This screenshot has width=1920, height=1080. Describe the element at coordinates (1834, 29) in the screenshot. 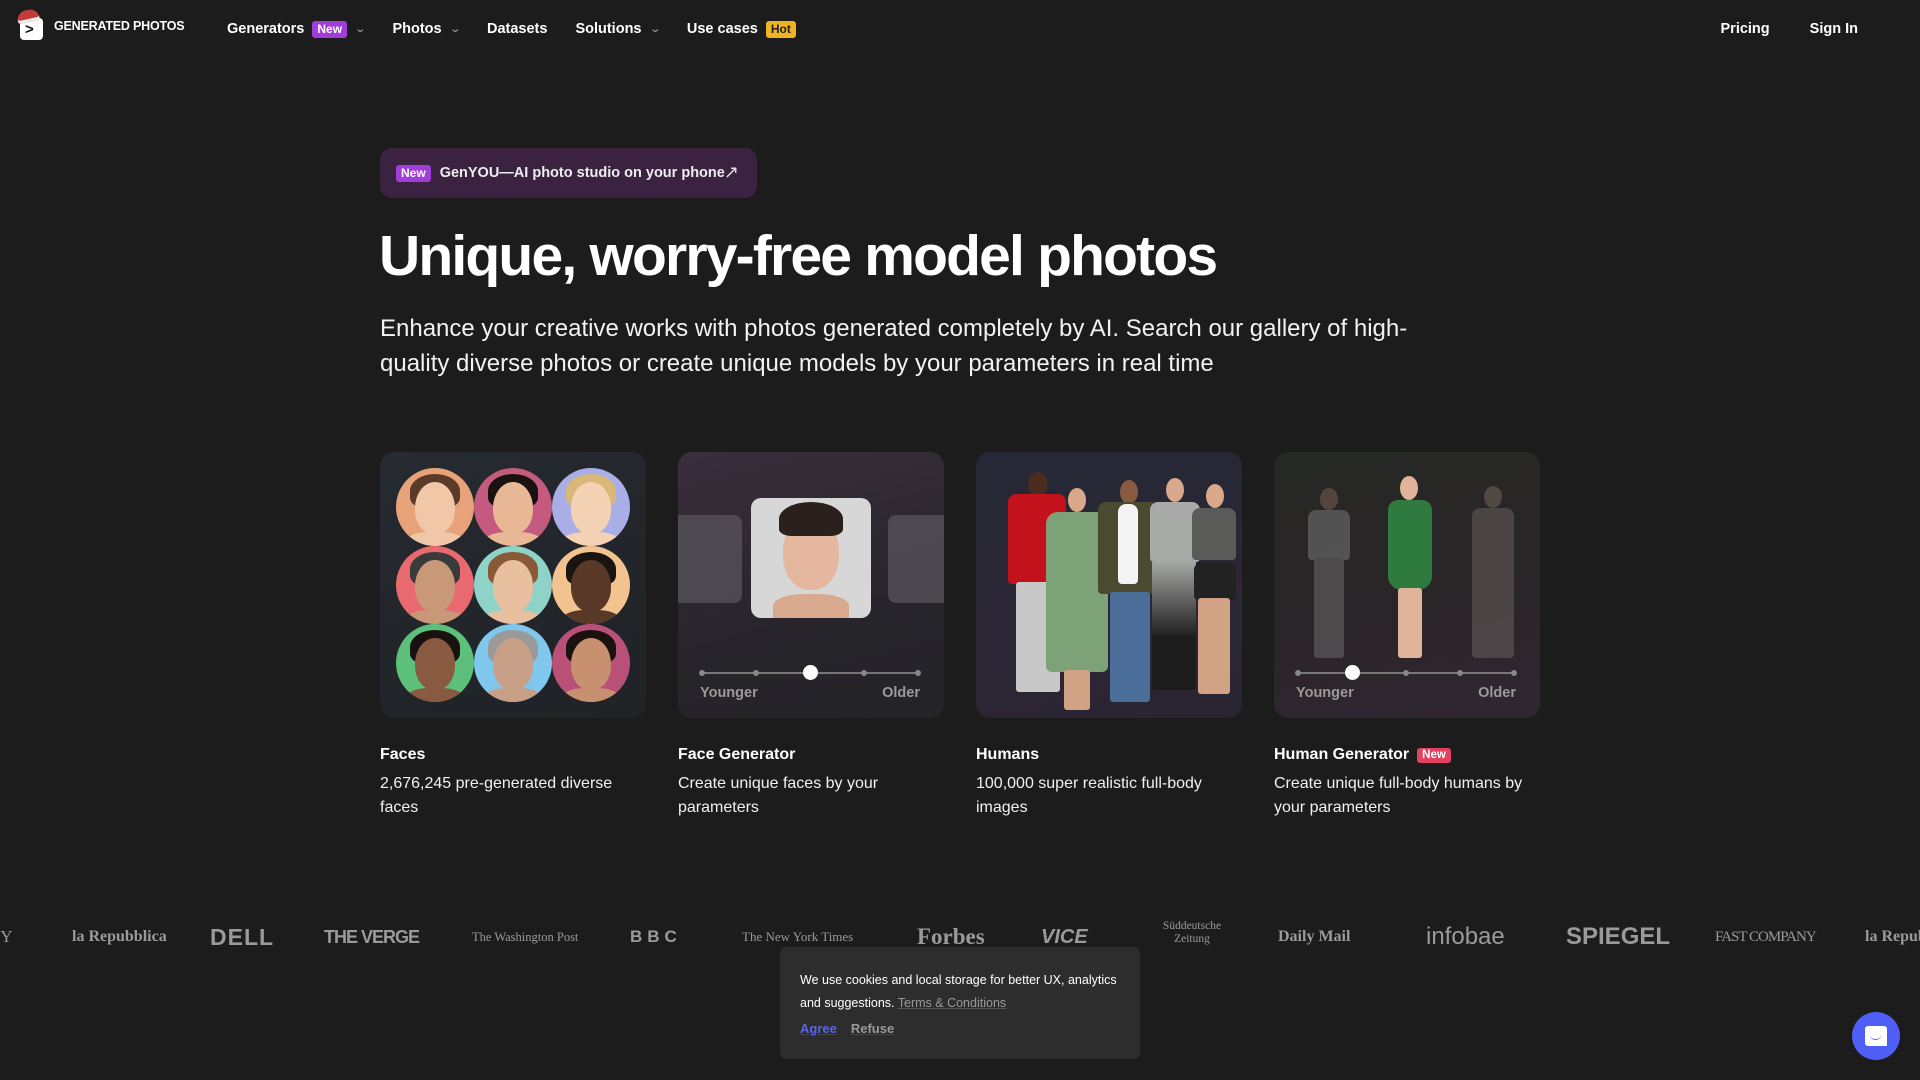

I see `sign-in-link: Sign In` at that location.